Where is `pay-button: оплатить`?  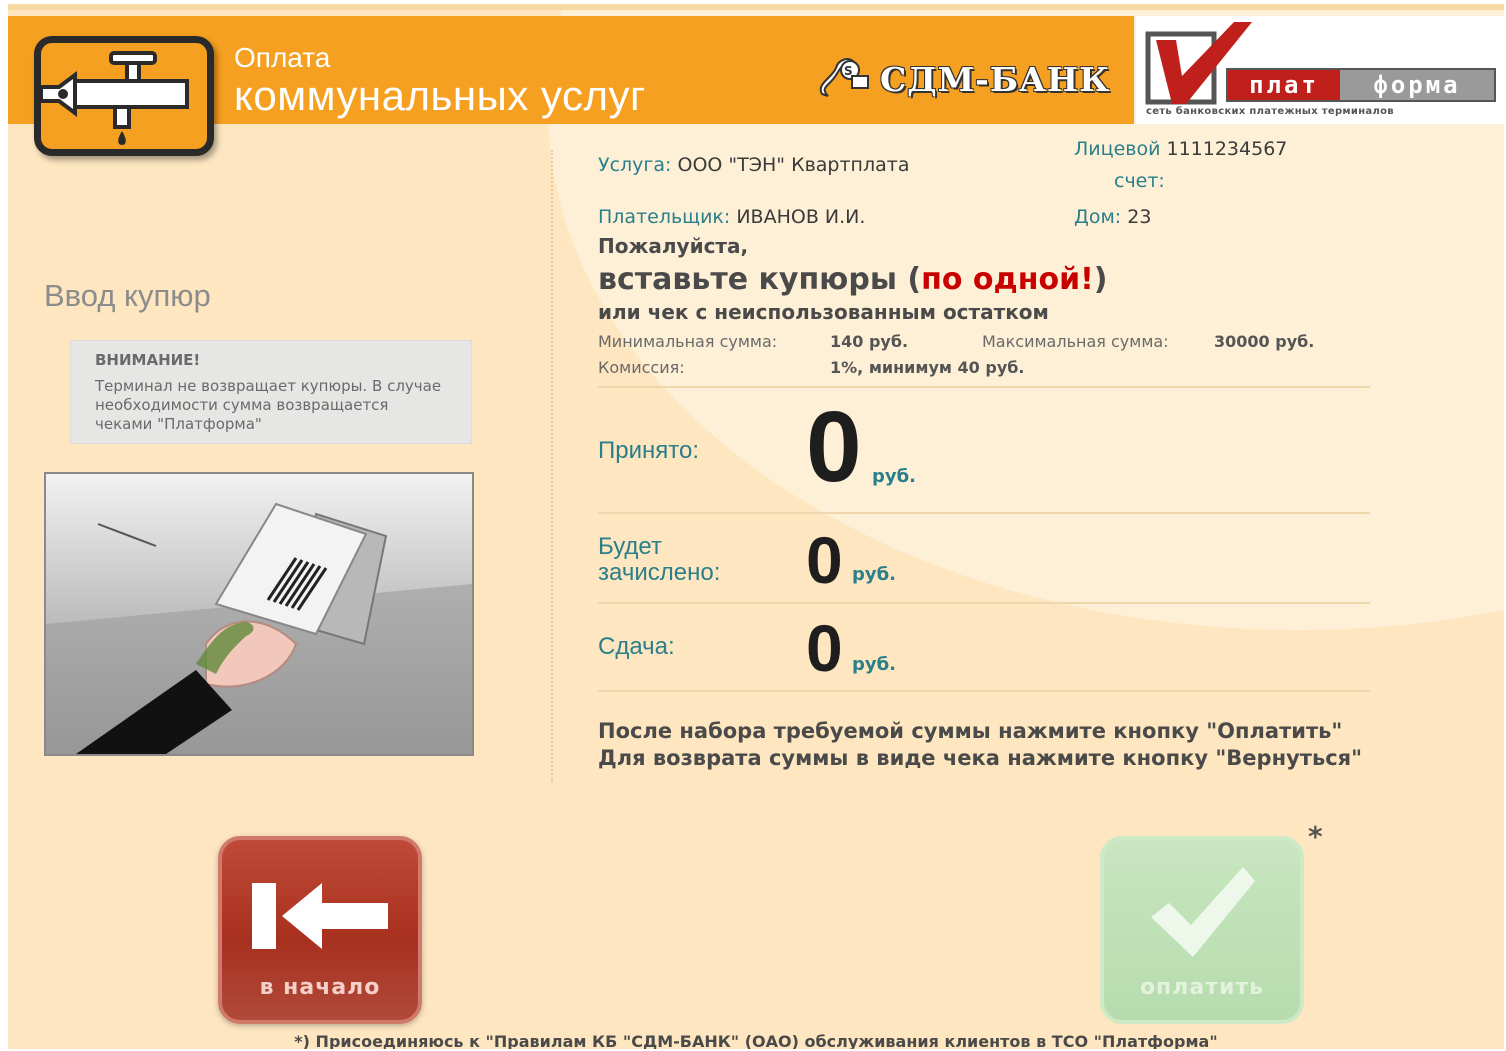 pay-button: оплатить is located at coordinates (1202, 930).